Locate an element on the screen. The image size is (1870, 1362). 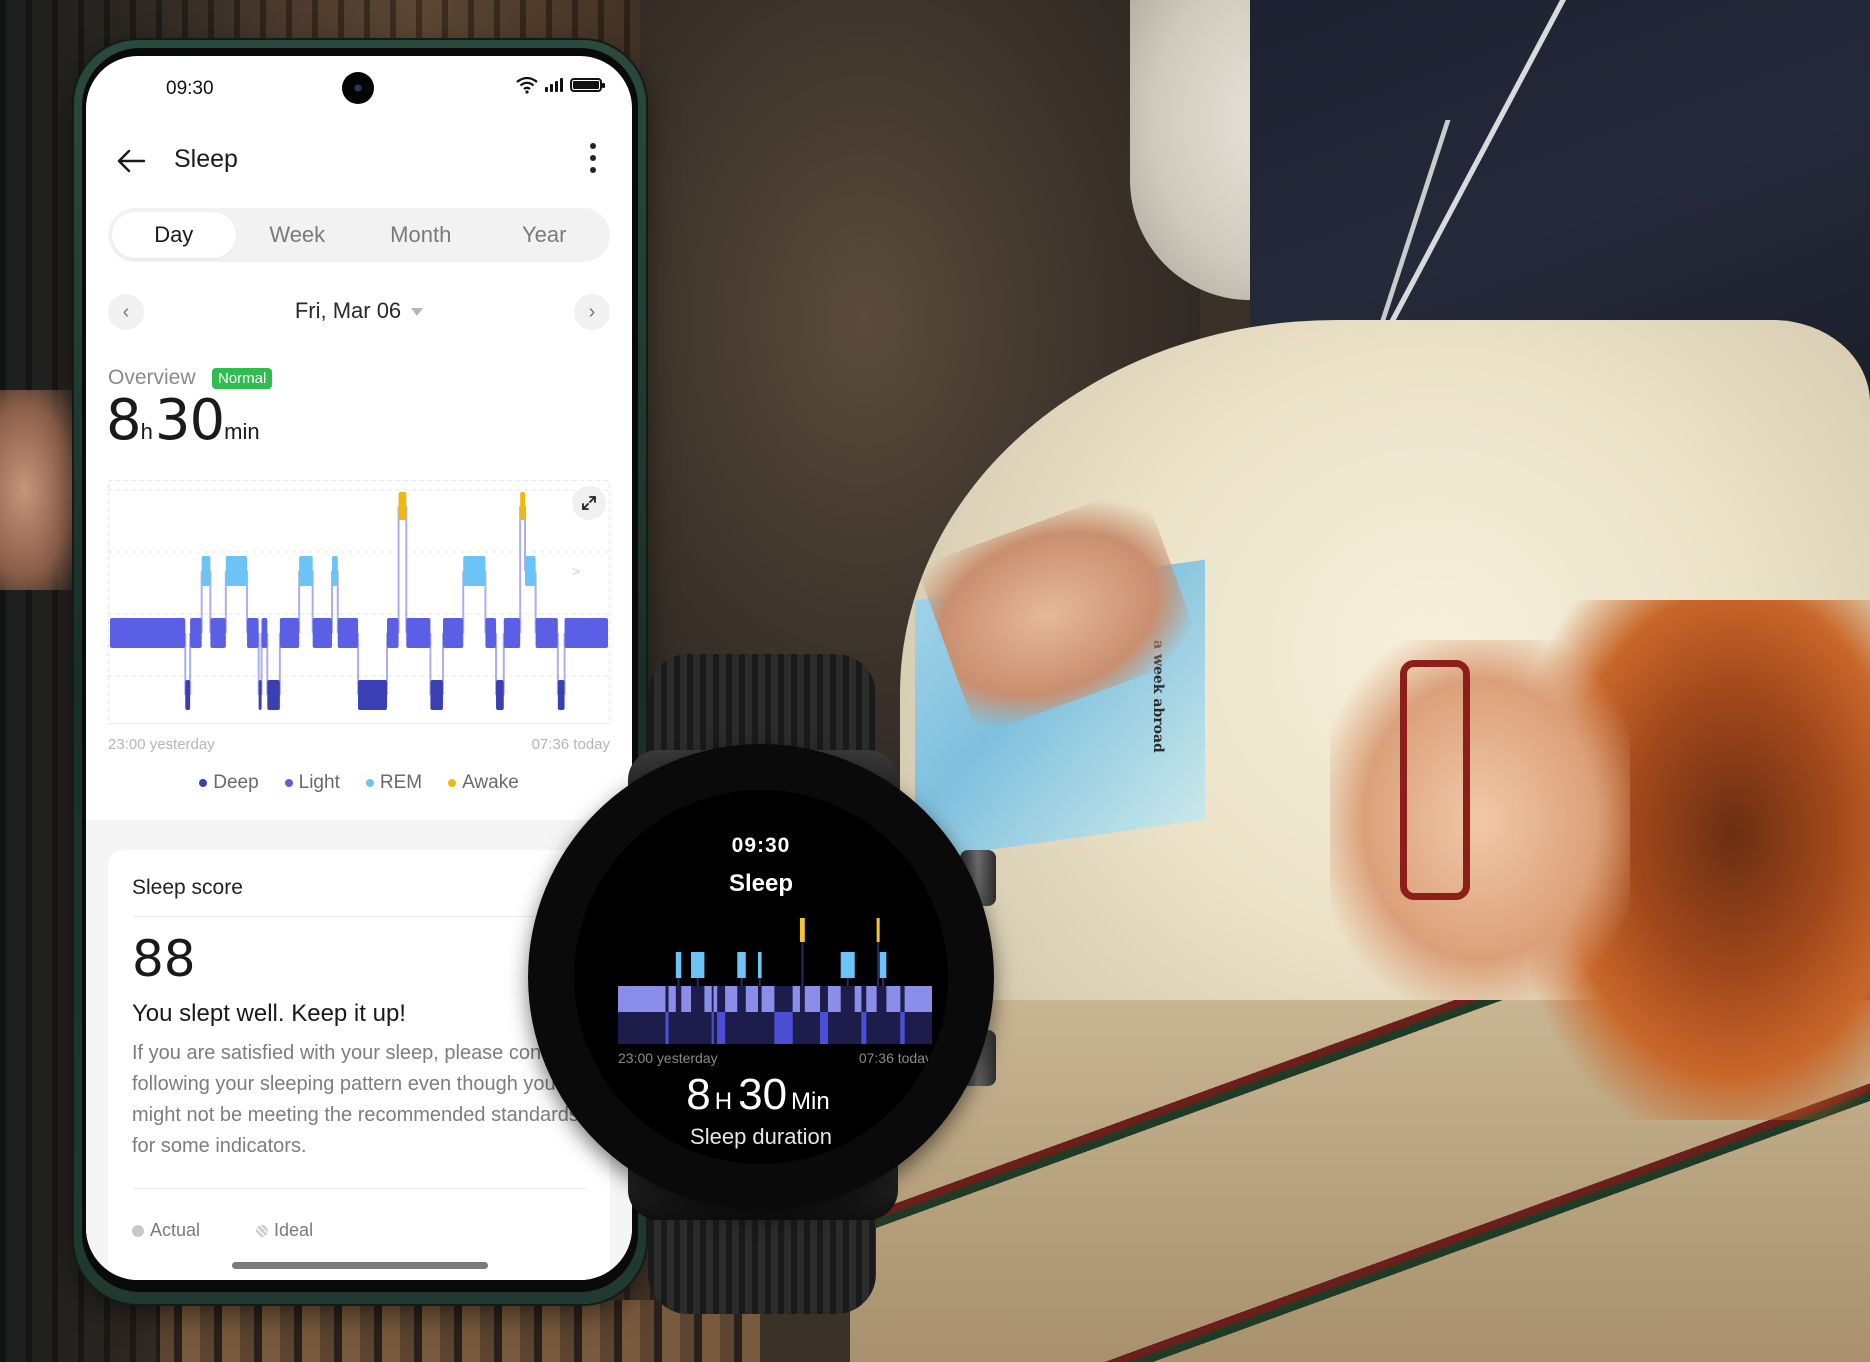
actual-dot-icon is located at coordinates (138, 1230).